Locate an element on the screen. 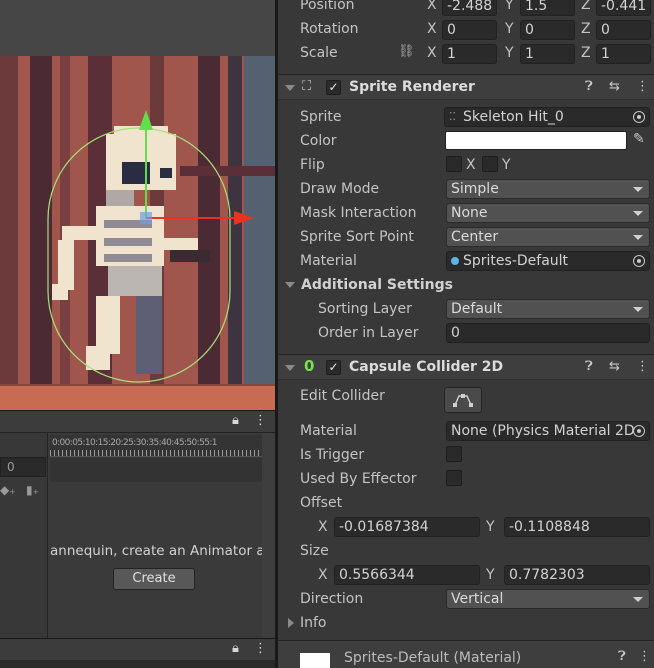 The width and height of the screenshot is (654, 668). flip-x-checkbox is located at coordinates (454, 164).